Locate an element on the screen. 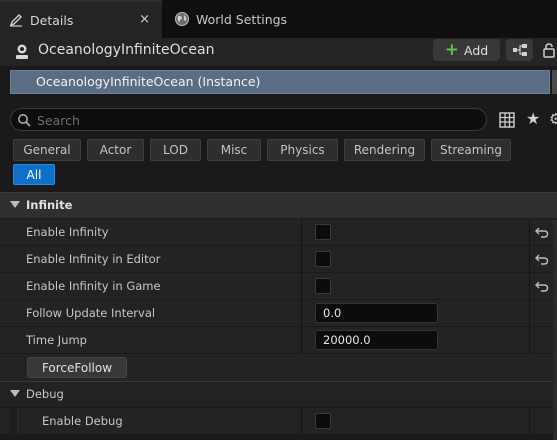 Image resolution: width=557 pixels, height=440 pixels. add-button-label: Add is located at coordinates (476, 50).